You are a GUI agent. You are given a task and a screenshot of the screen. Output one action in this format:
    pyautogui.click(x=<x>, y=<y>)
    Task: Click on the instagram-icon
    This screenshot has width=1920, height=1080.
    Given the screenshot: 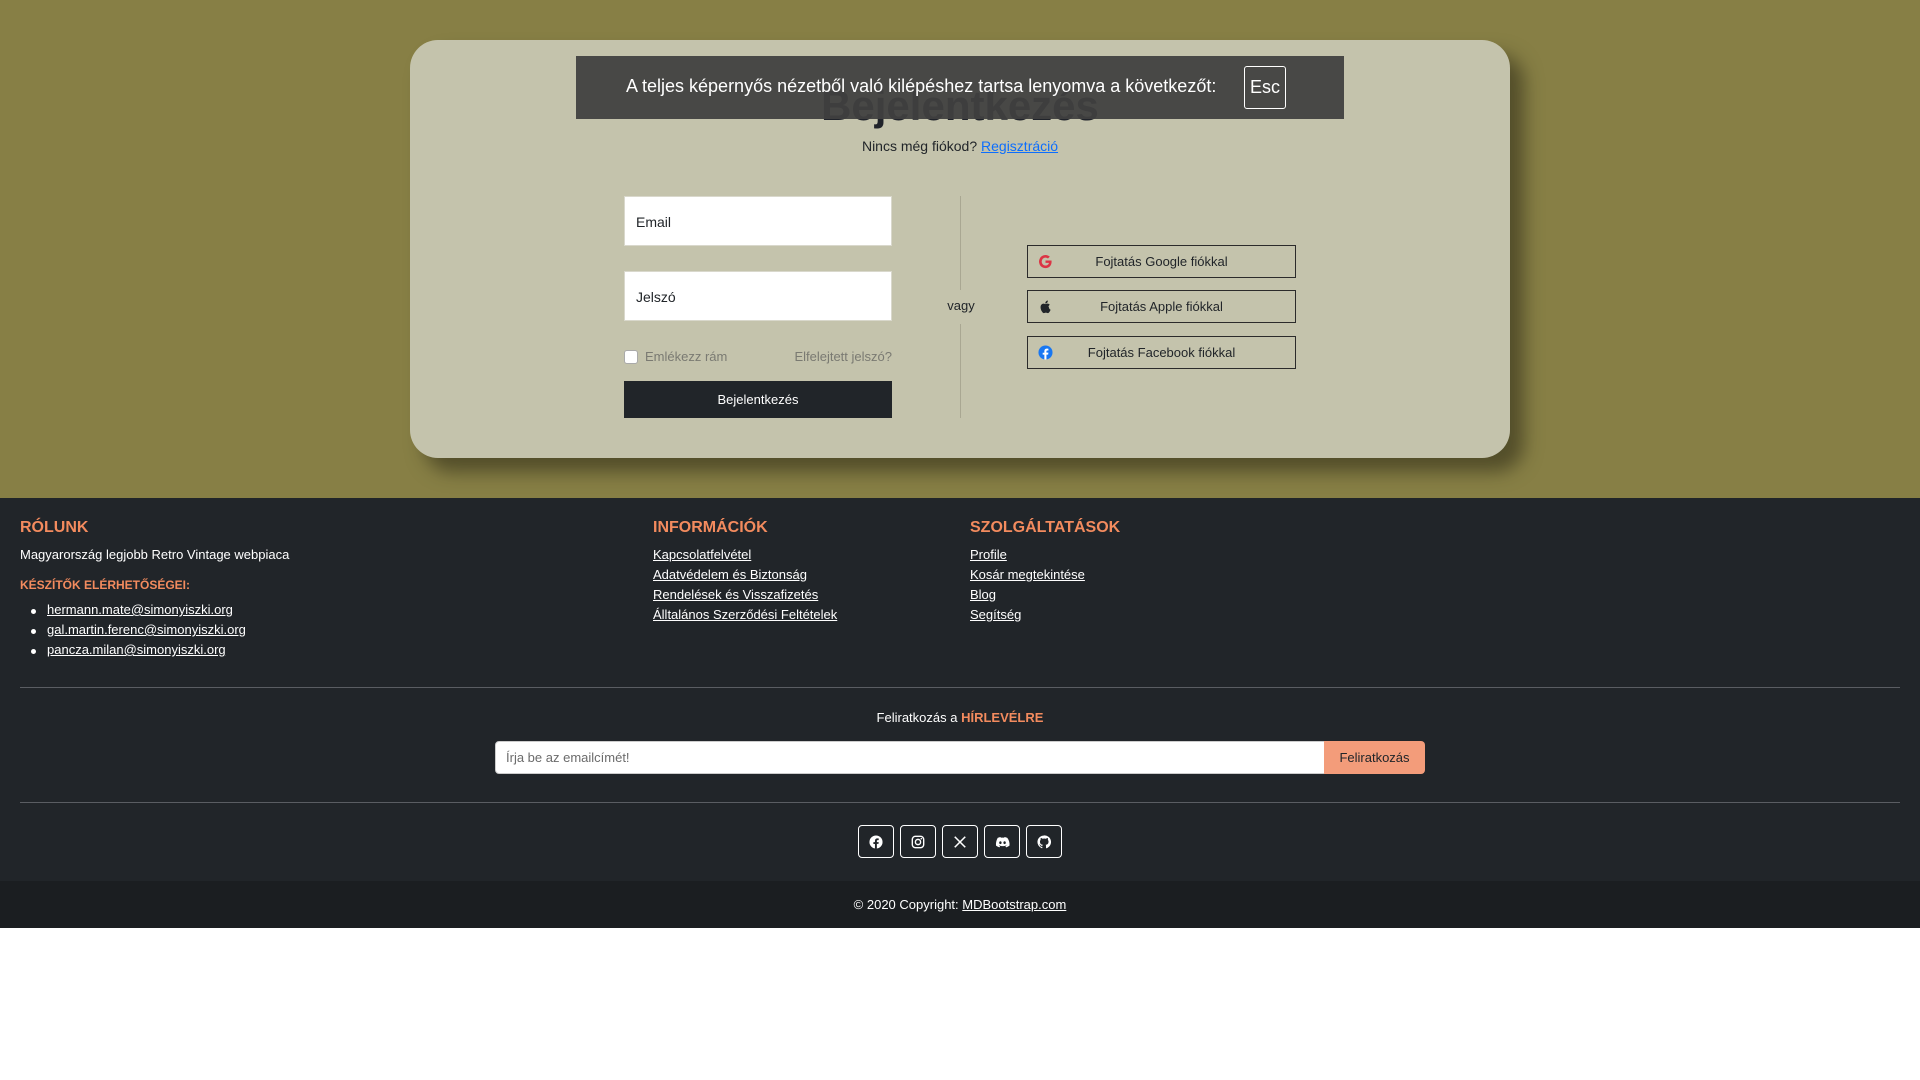 What is the action you would take?
    pyautogui.click(x=918, y=841)
    